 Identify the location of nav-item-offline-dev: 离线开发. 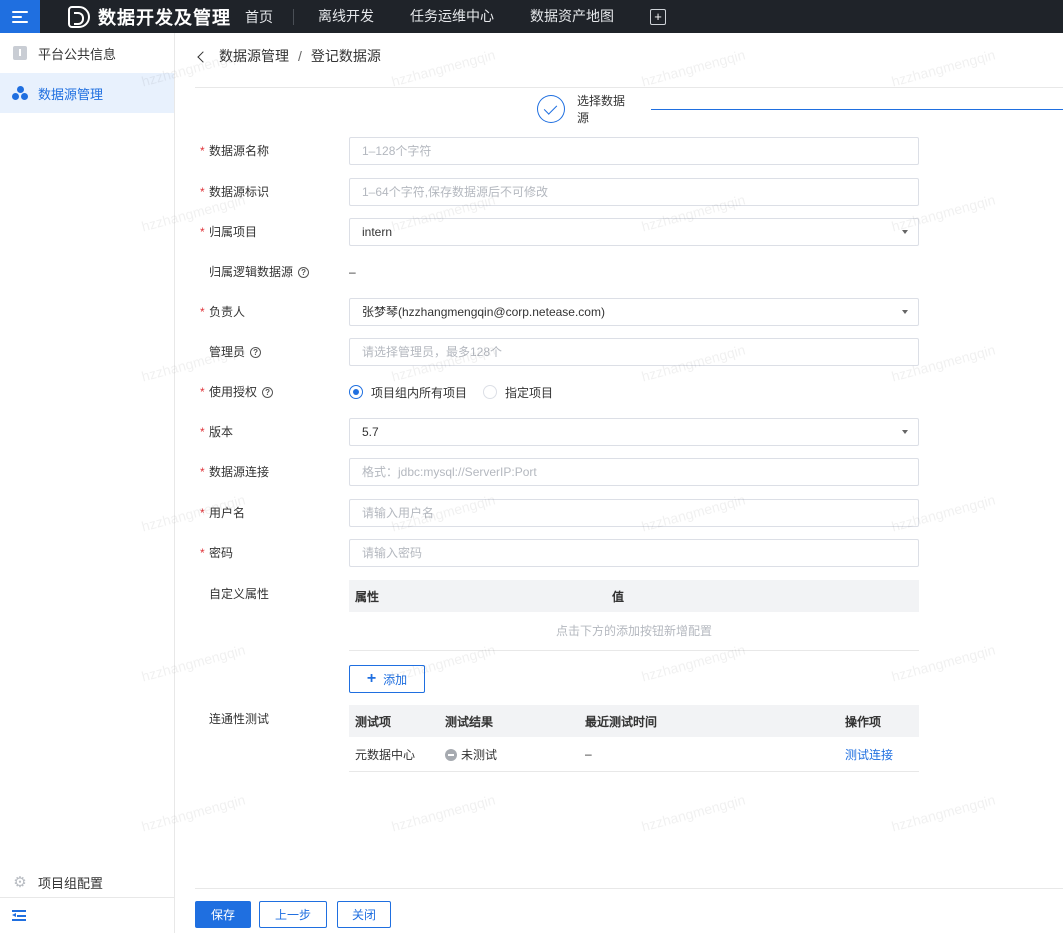
(346, 16).